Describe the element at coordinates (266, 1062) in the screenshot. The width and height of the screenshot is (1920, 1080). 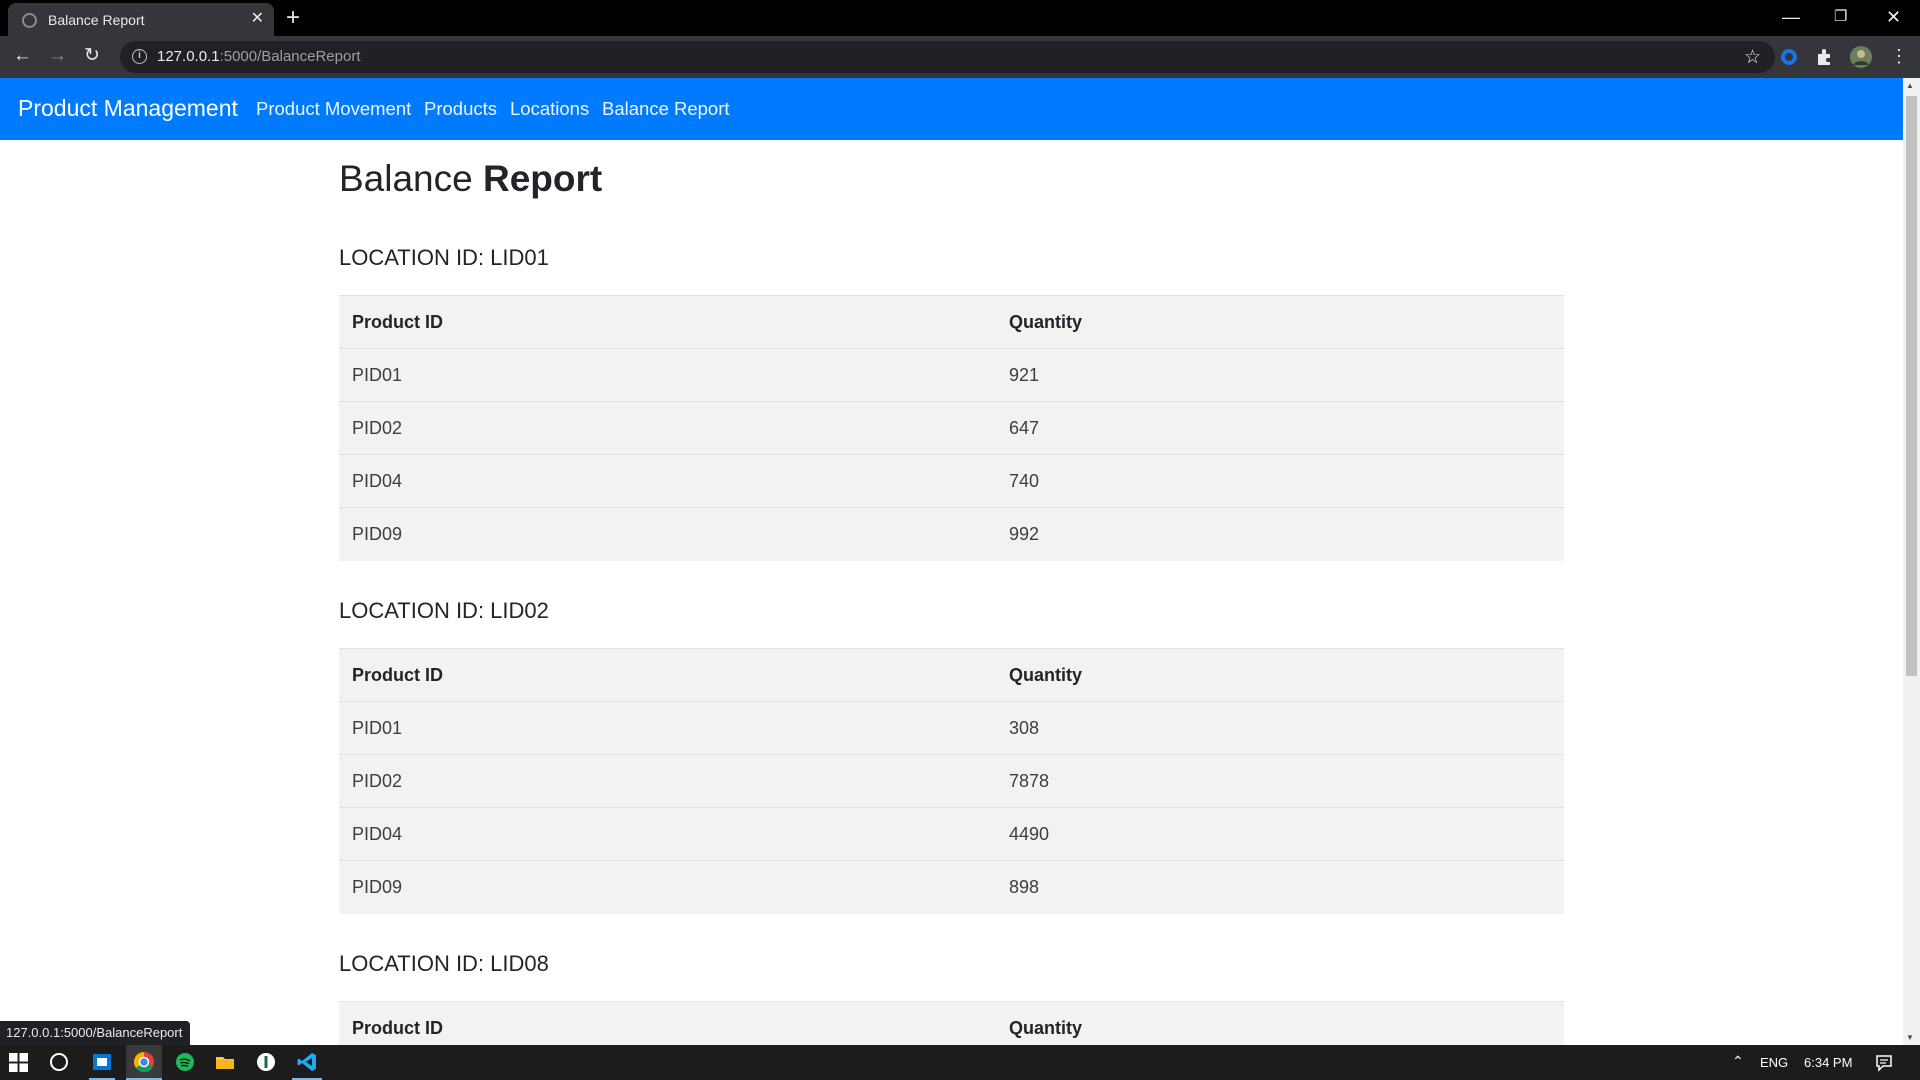
I see `app-green-icon` at that location.